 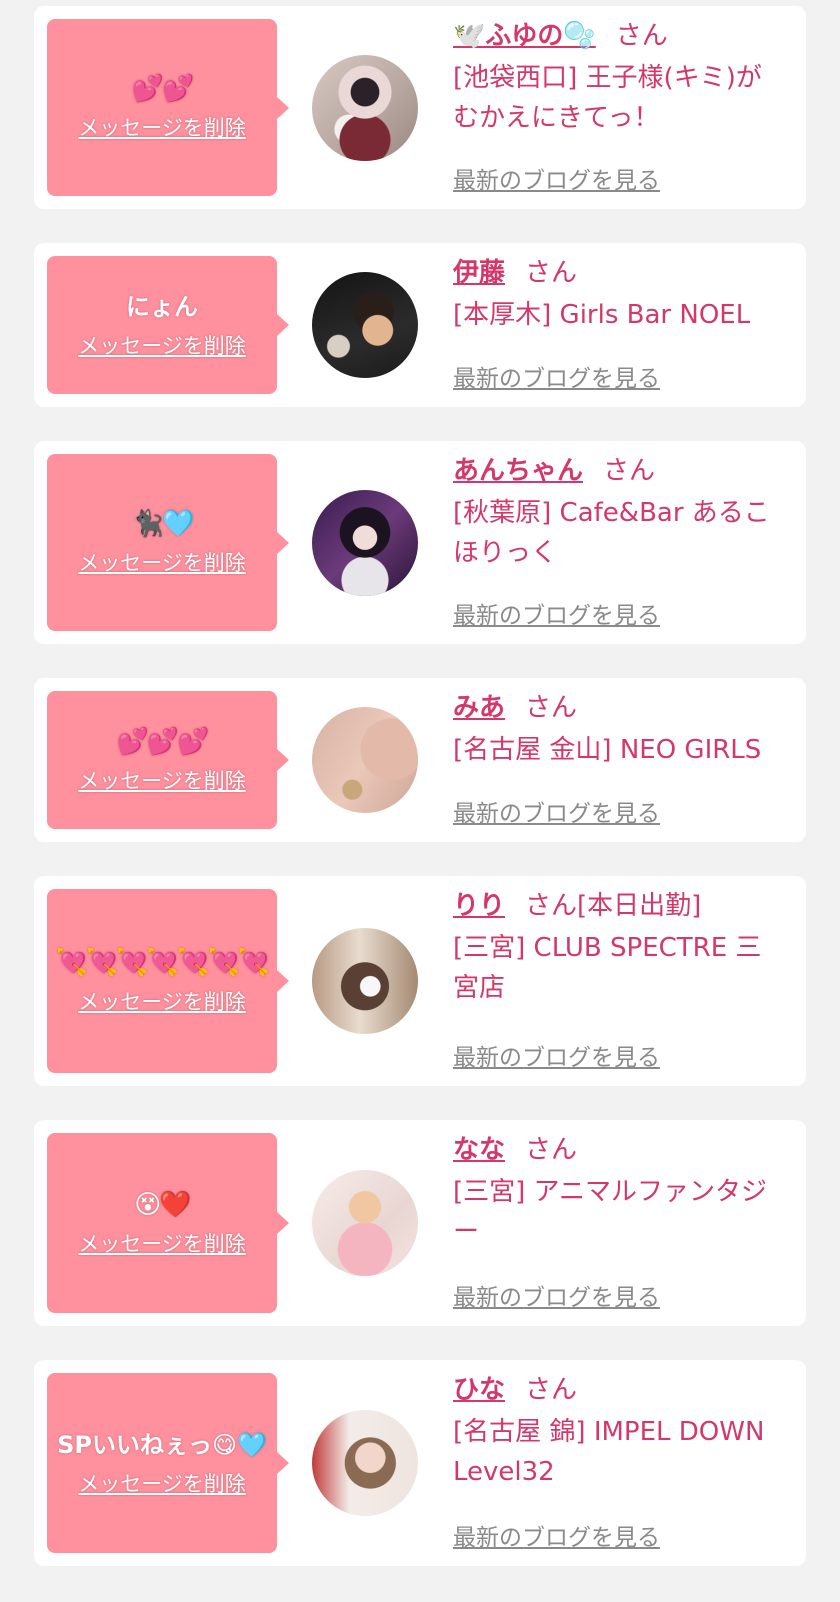 What do you see at coordinates (479, 708) in the screenshot?
I see `cast-name-link: みあ` at bounding box center [479, 708].